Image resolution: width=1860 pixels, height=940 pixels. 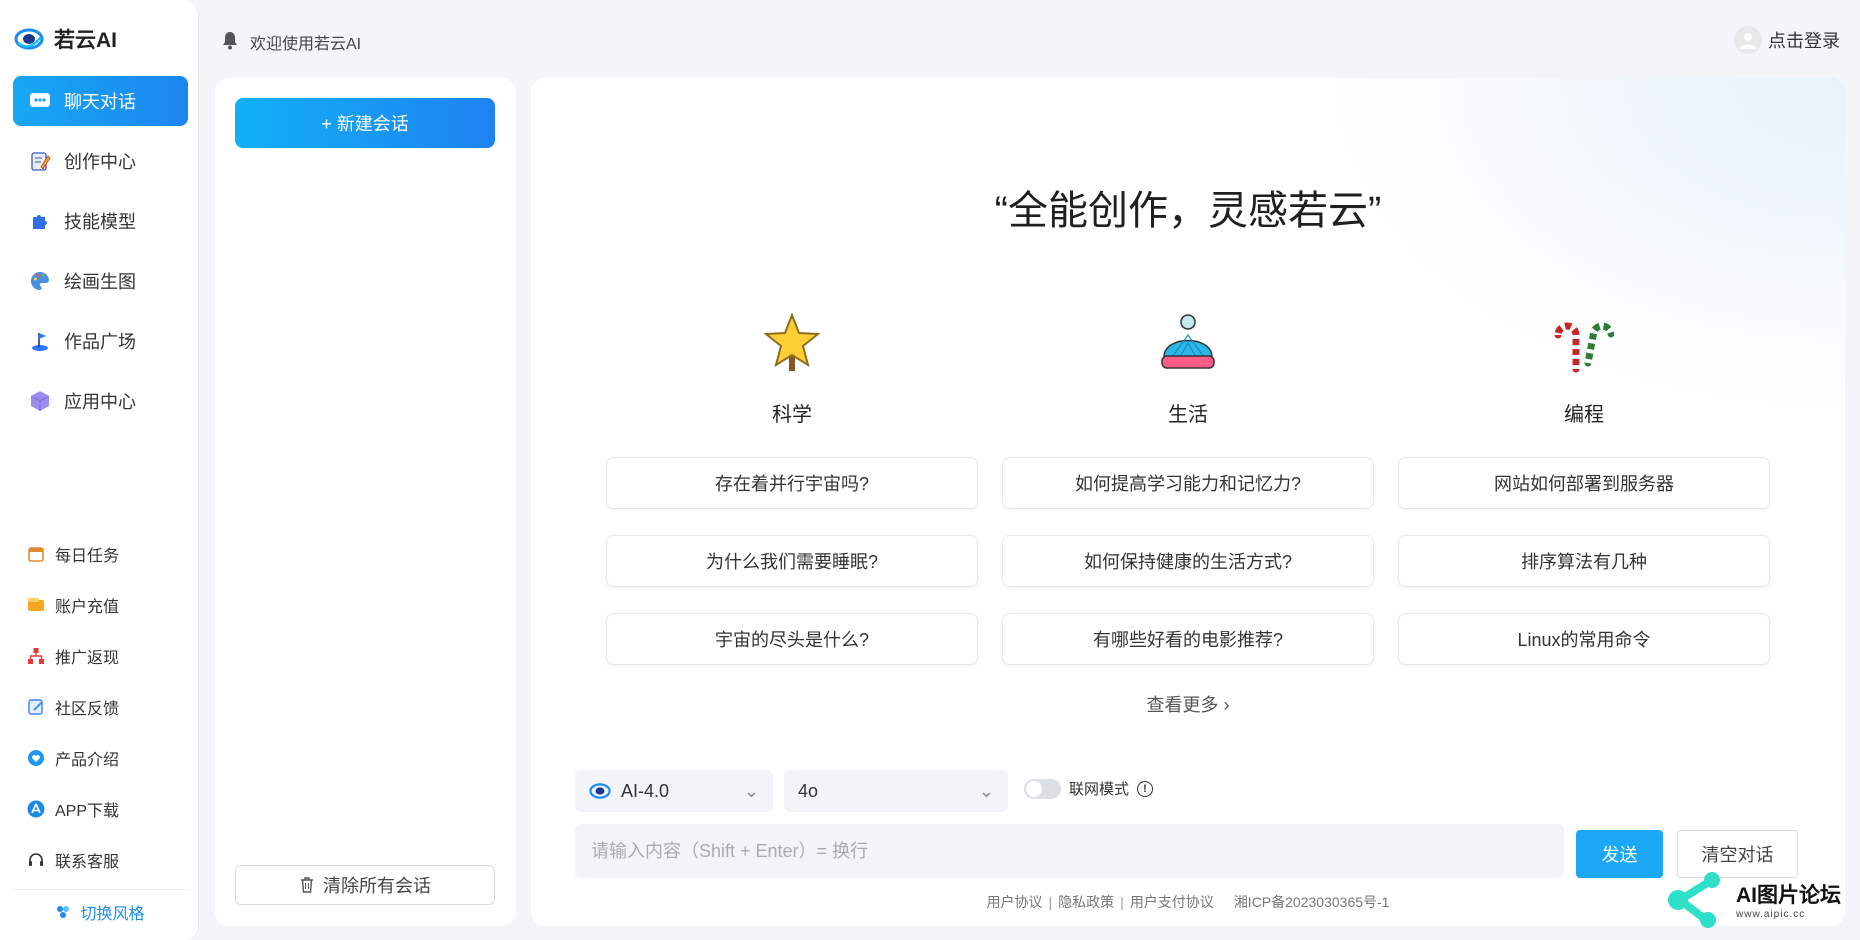 I want to click on nav-item-paint: 绘画生图, so click(x=100, y=281).